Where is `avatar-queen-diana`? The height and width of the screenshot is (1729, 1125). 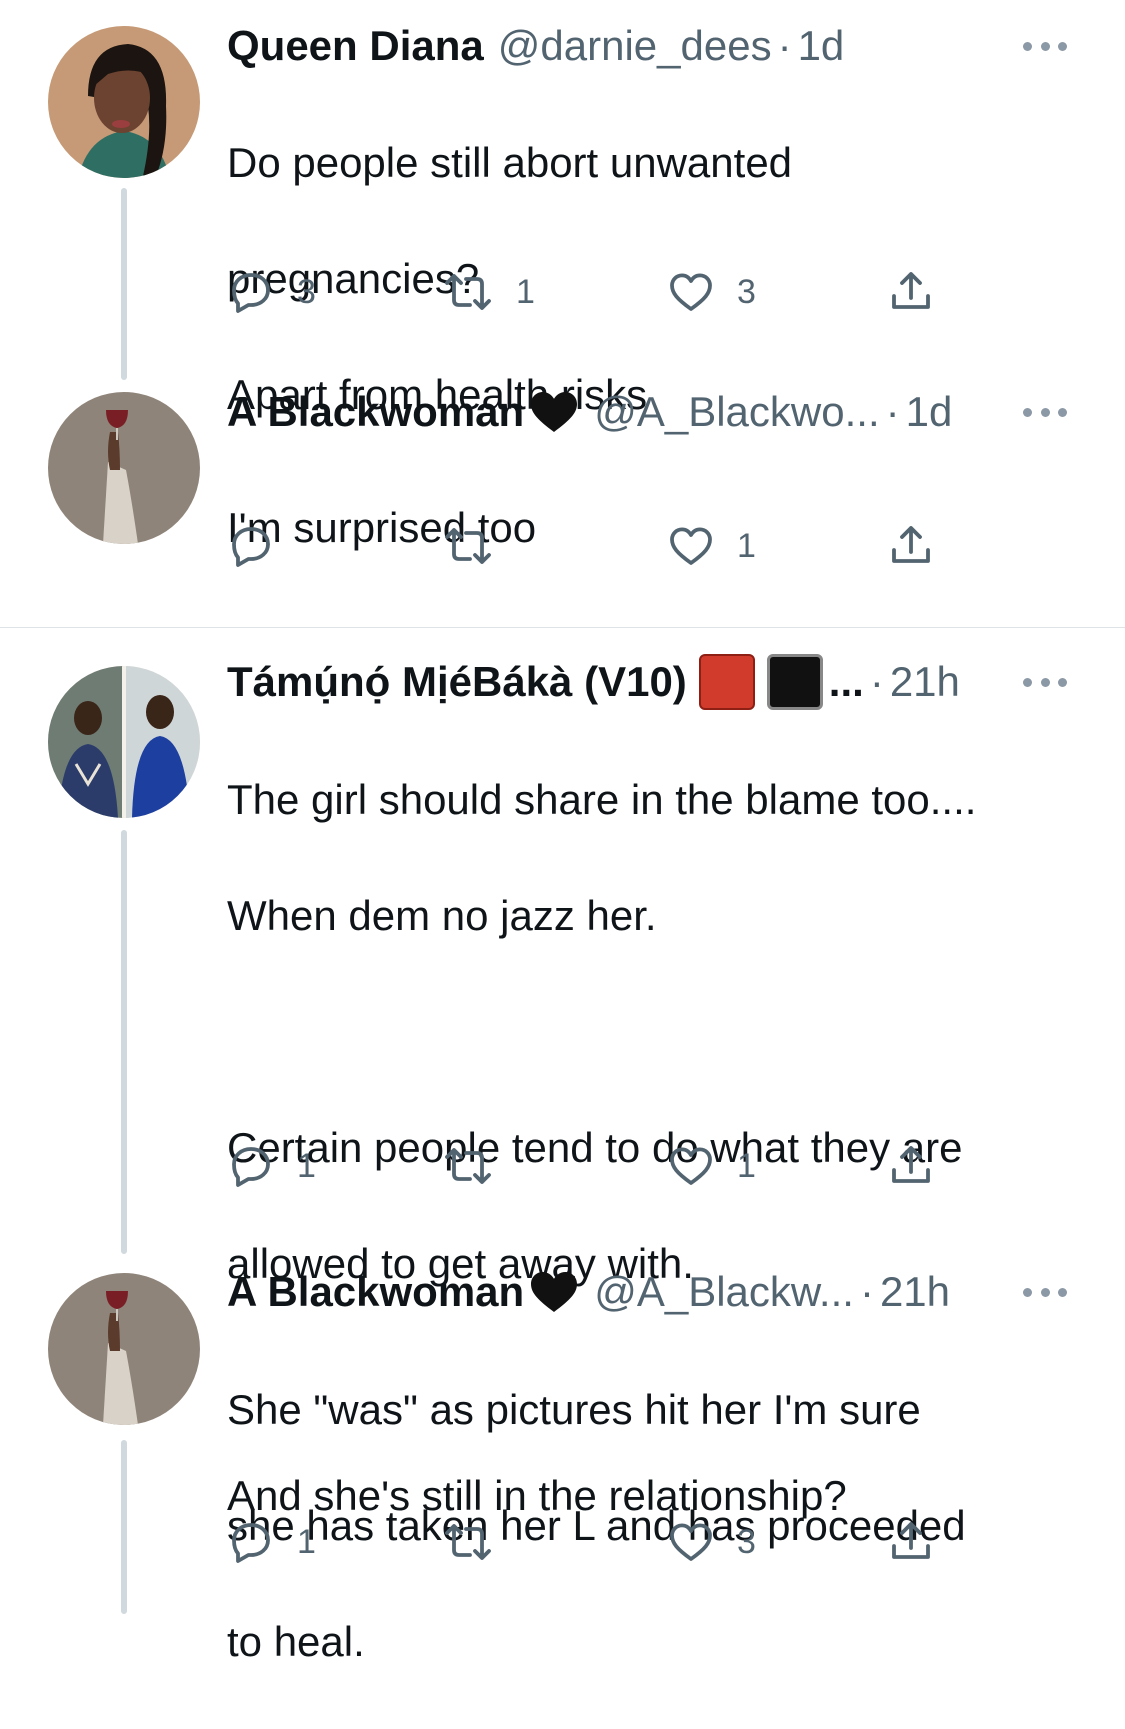 avatar-queen-diana is located at coordinates (124, 102).